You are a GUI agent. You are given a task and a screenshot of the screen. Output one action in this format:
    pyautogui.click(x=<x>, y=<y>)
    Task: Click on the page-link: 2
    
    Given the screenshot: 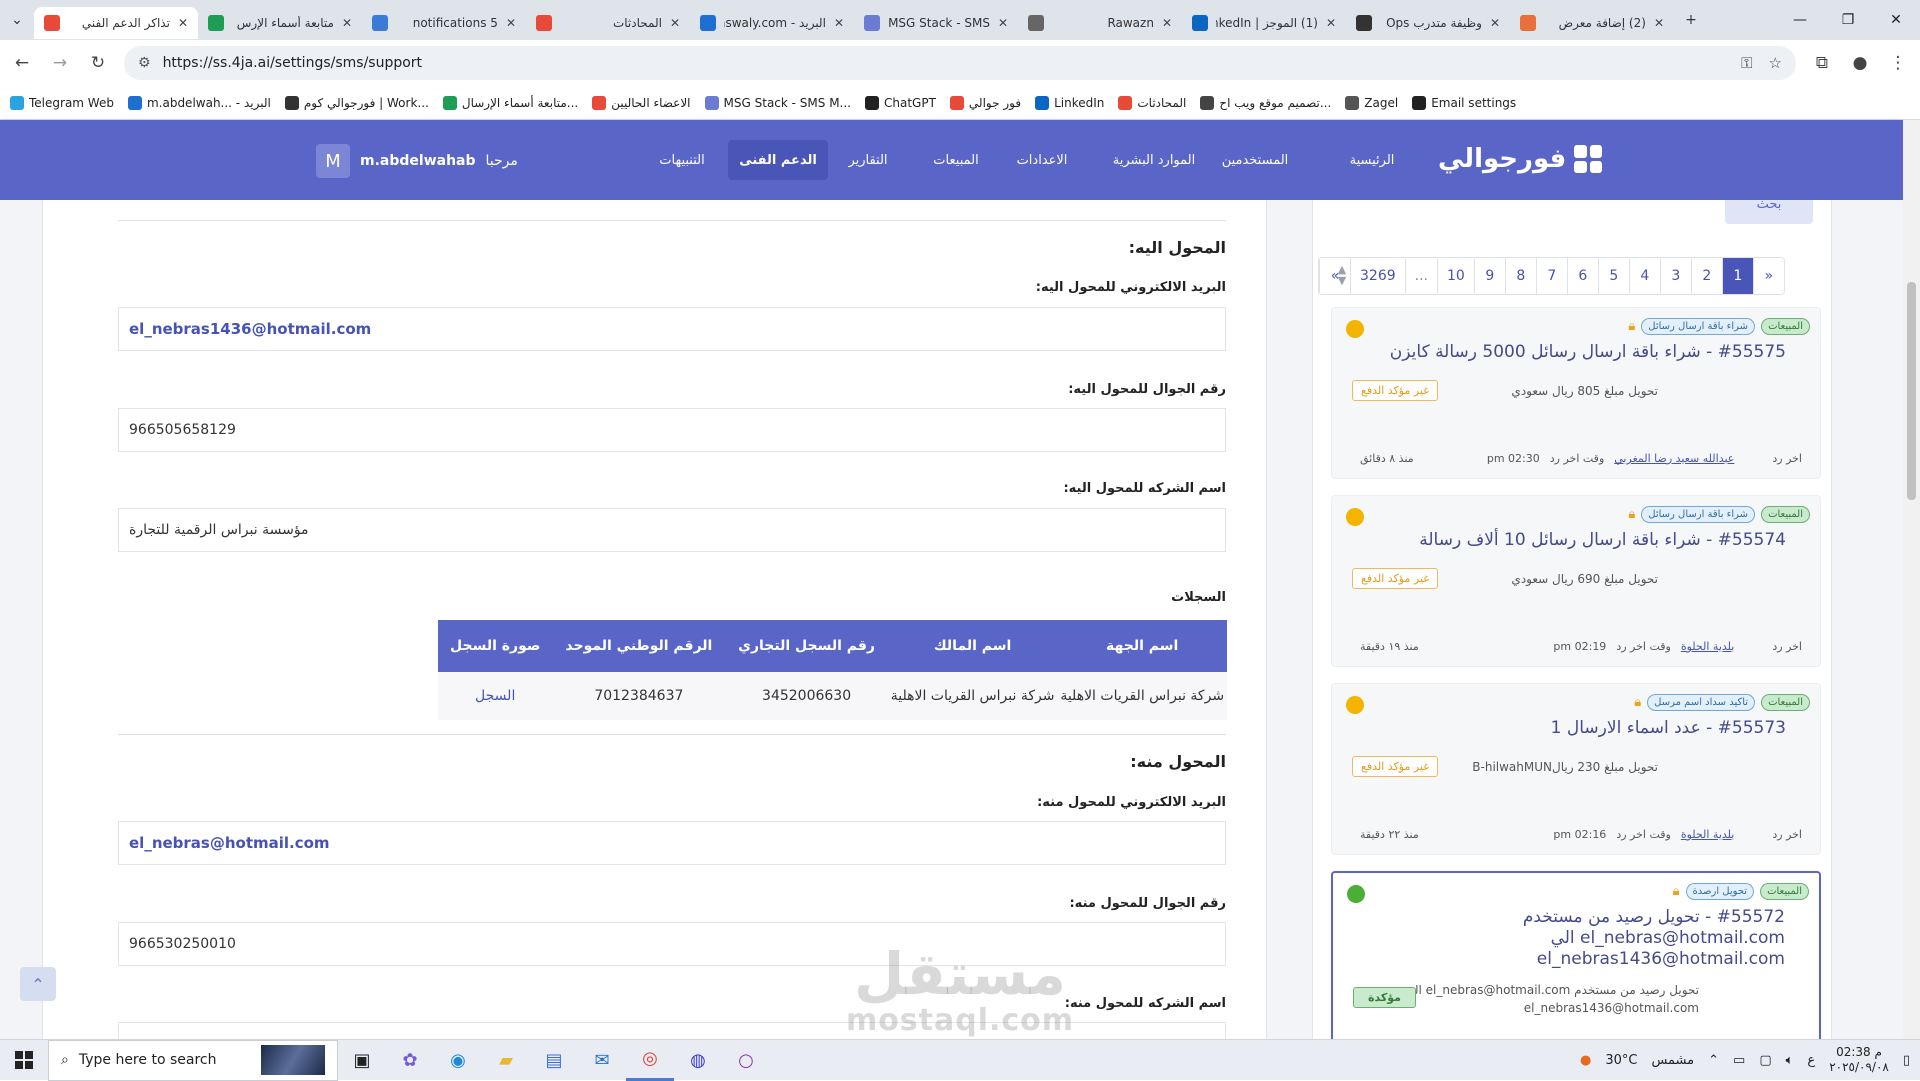 What is the action you would take?
    pyautogui.click(x=1706, y=276)
    